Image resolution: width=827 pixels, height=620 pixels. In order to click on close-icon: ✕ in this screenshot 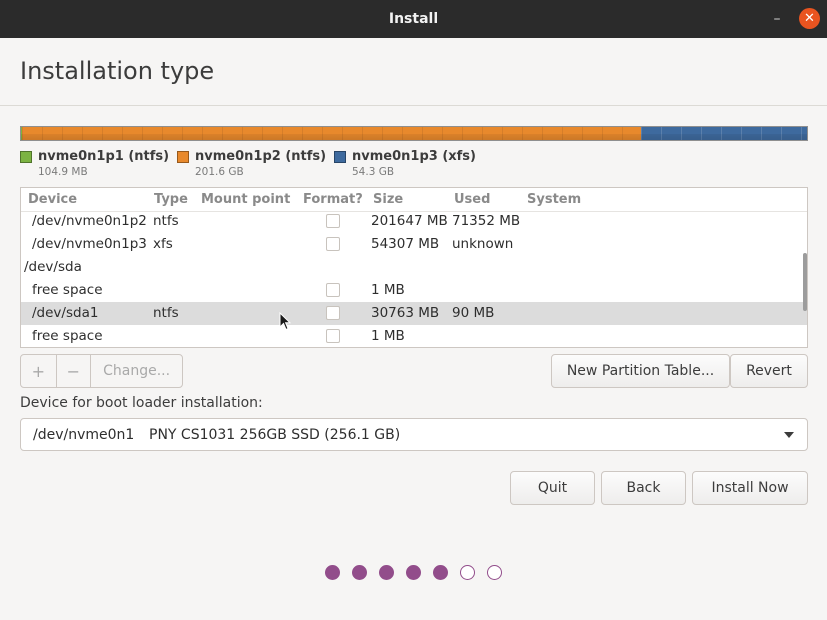, I will do `click(809, 18)`.